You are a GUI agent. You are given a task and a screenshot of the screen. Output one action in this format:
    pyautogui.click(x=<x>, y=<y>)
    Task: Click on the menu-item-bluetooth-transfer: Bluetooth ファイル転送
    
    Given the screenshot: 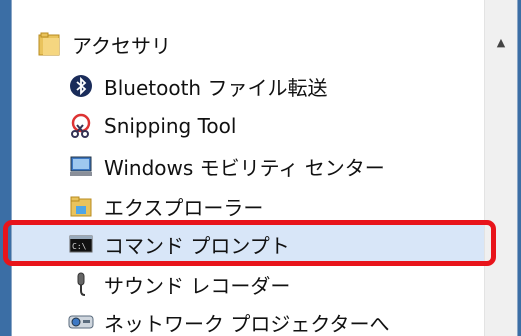 What is the action you would take?
    pyautogui.click(x=248, y=86)
    